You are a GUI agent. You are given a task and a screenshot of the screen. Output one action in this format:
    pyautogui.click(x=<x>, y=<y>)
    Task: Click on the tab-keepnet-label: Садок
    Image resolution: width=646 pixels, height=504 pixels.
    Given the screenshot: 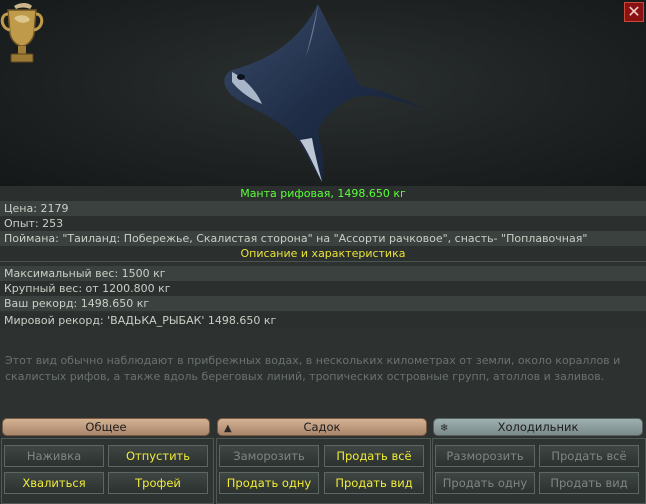 What is the action you would take?
    pyautogui.click(x=322, y=427)
    